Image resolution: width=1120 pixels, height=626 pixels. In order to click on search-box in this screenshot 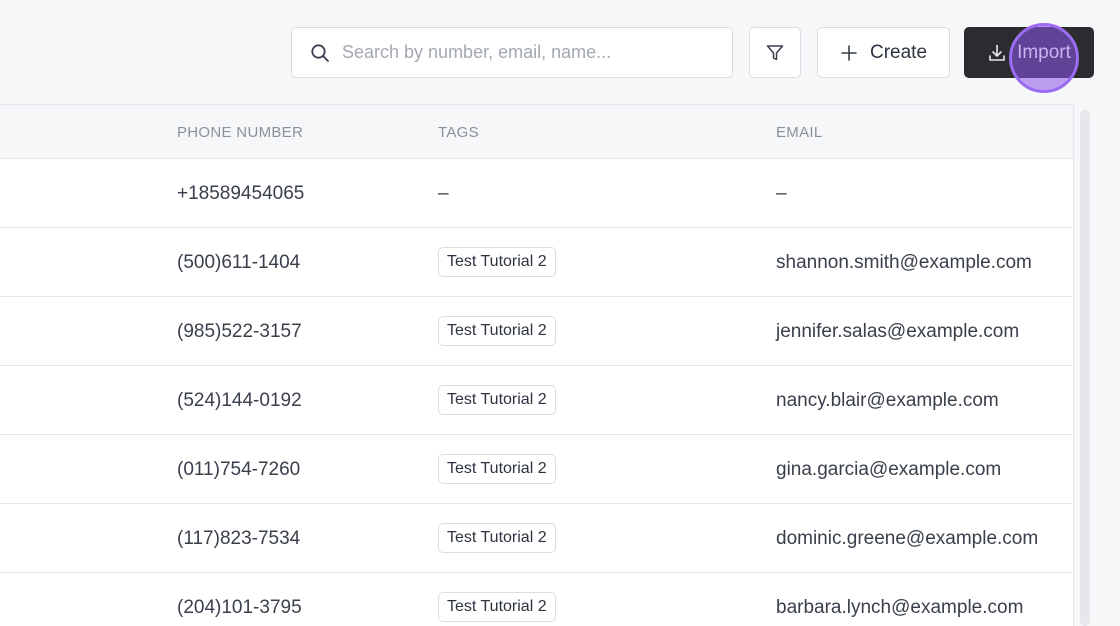, I will do `click(512, 52)`.